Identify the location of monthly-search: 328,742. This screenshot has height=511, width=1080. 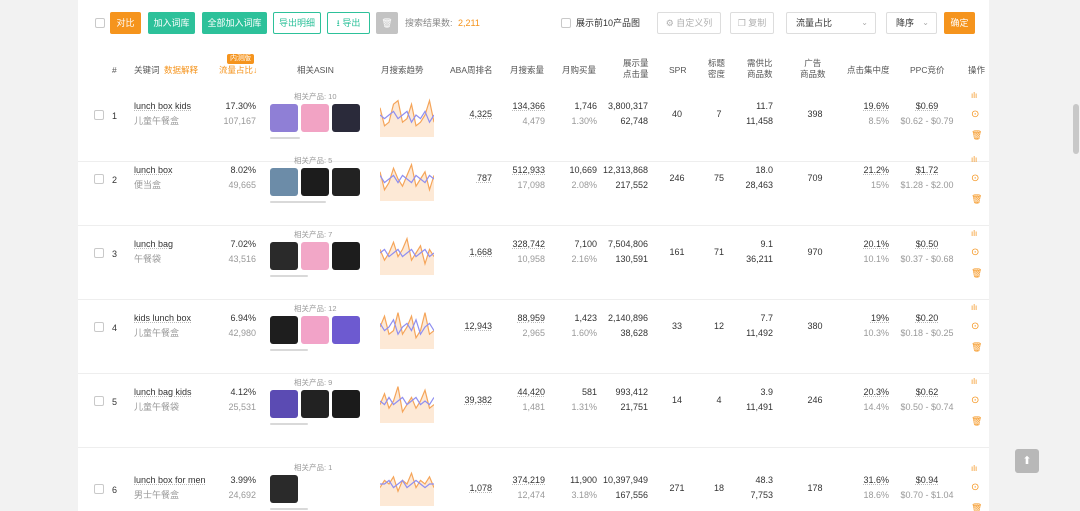
(528, 244).